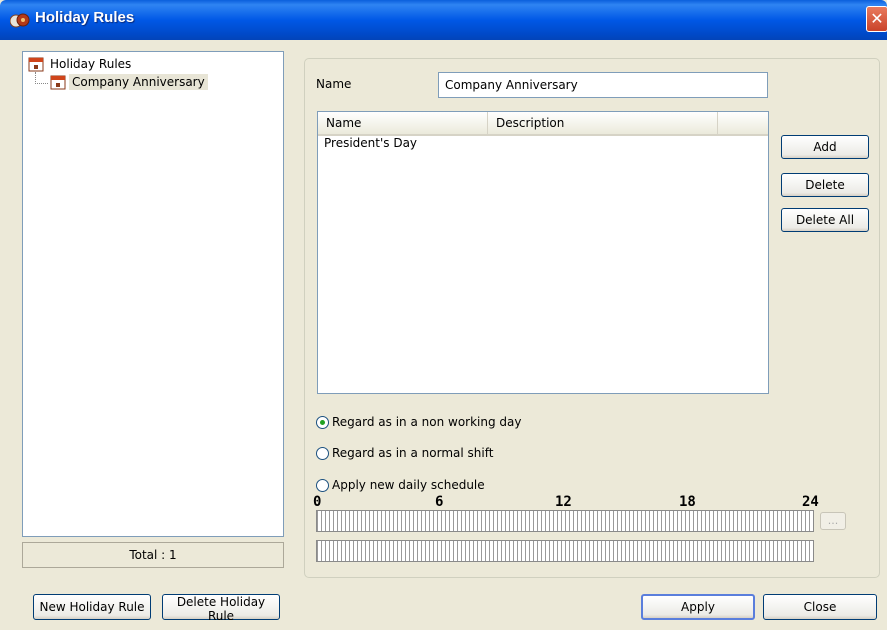  I want to click on radio-button-selected, so click(322, 422).